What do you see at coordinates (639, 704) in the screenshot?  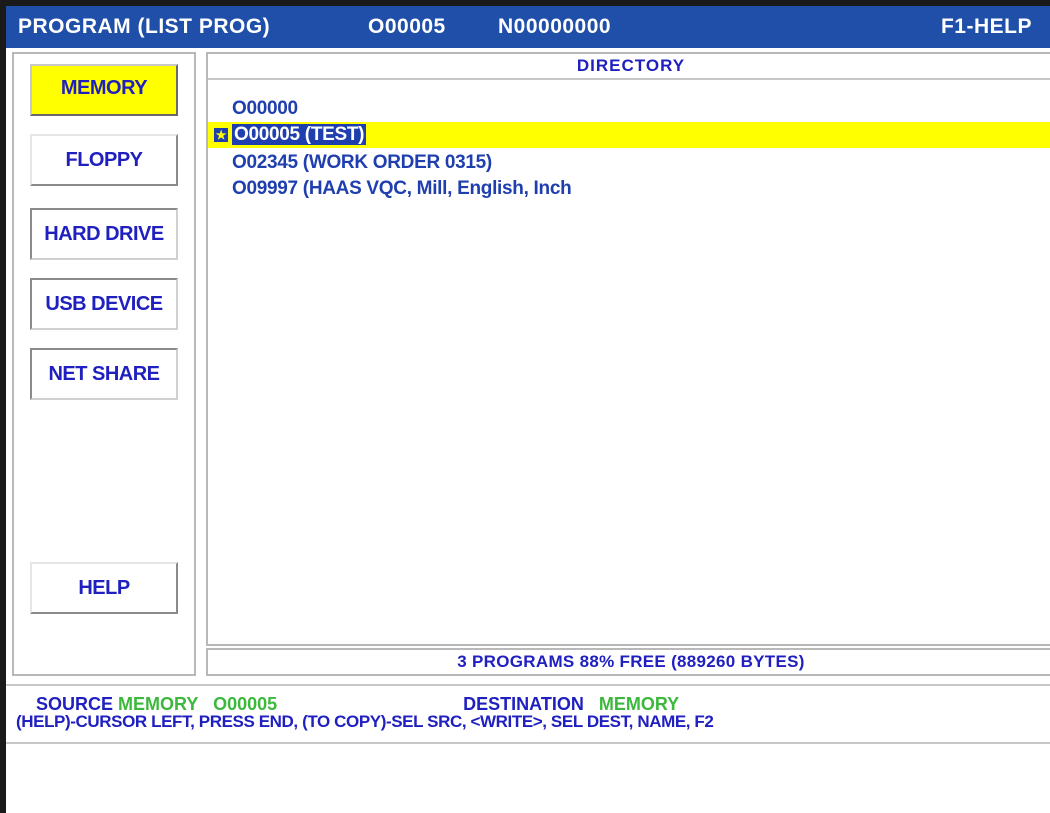 I see `destination-value: MEMORY` at bounding box center [639, 704].